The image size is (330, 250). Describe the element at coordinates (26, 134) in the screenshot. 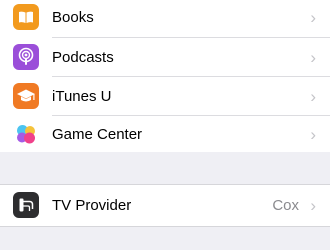

I see `game-center-icon` at that location.